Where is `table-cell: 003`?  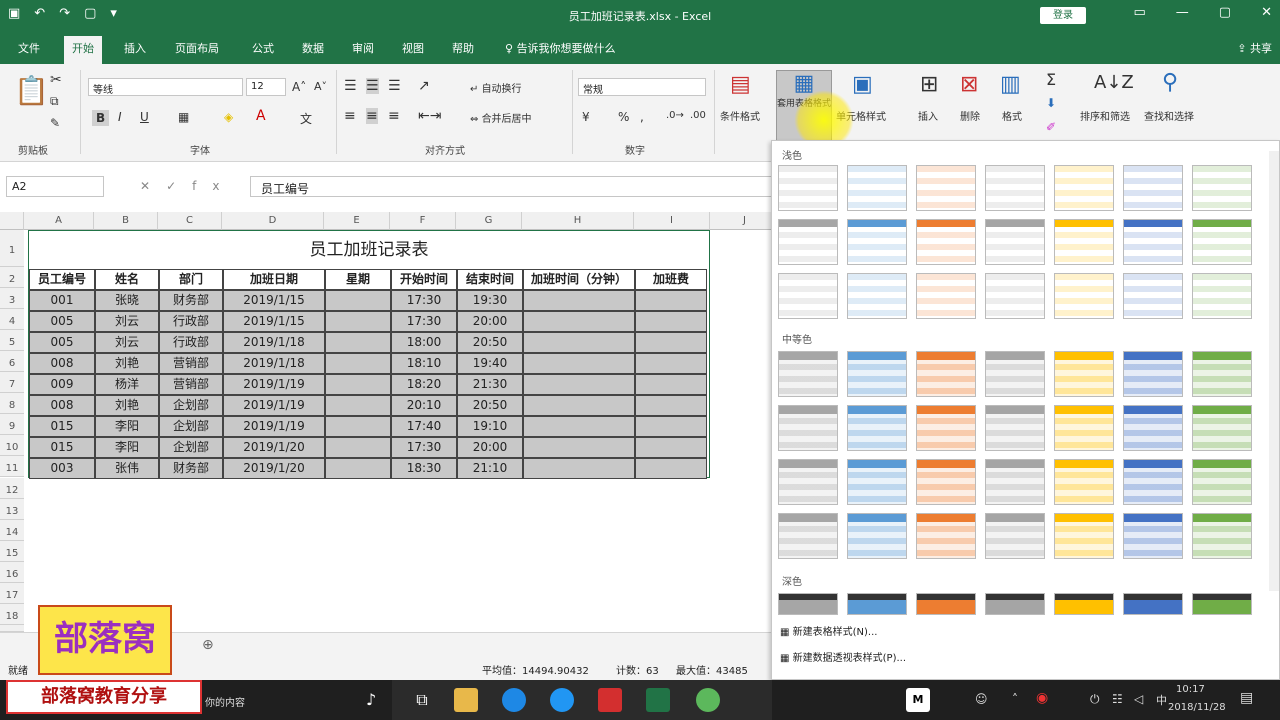
table-cell: 003 is located at coordinates (62, 468).